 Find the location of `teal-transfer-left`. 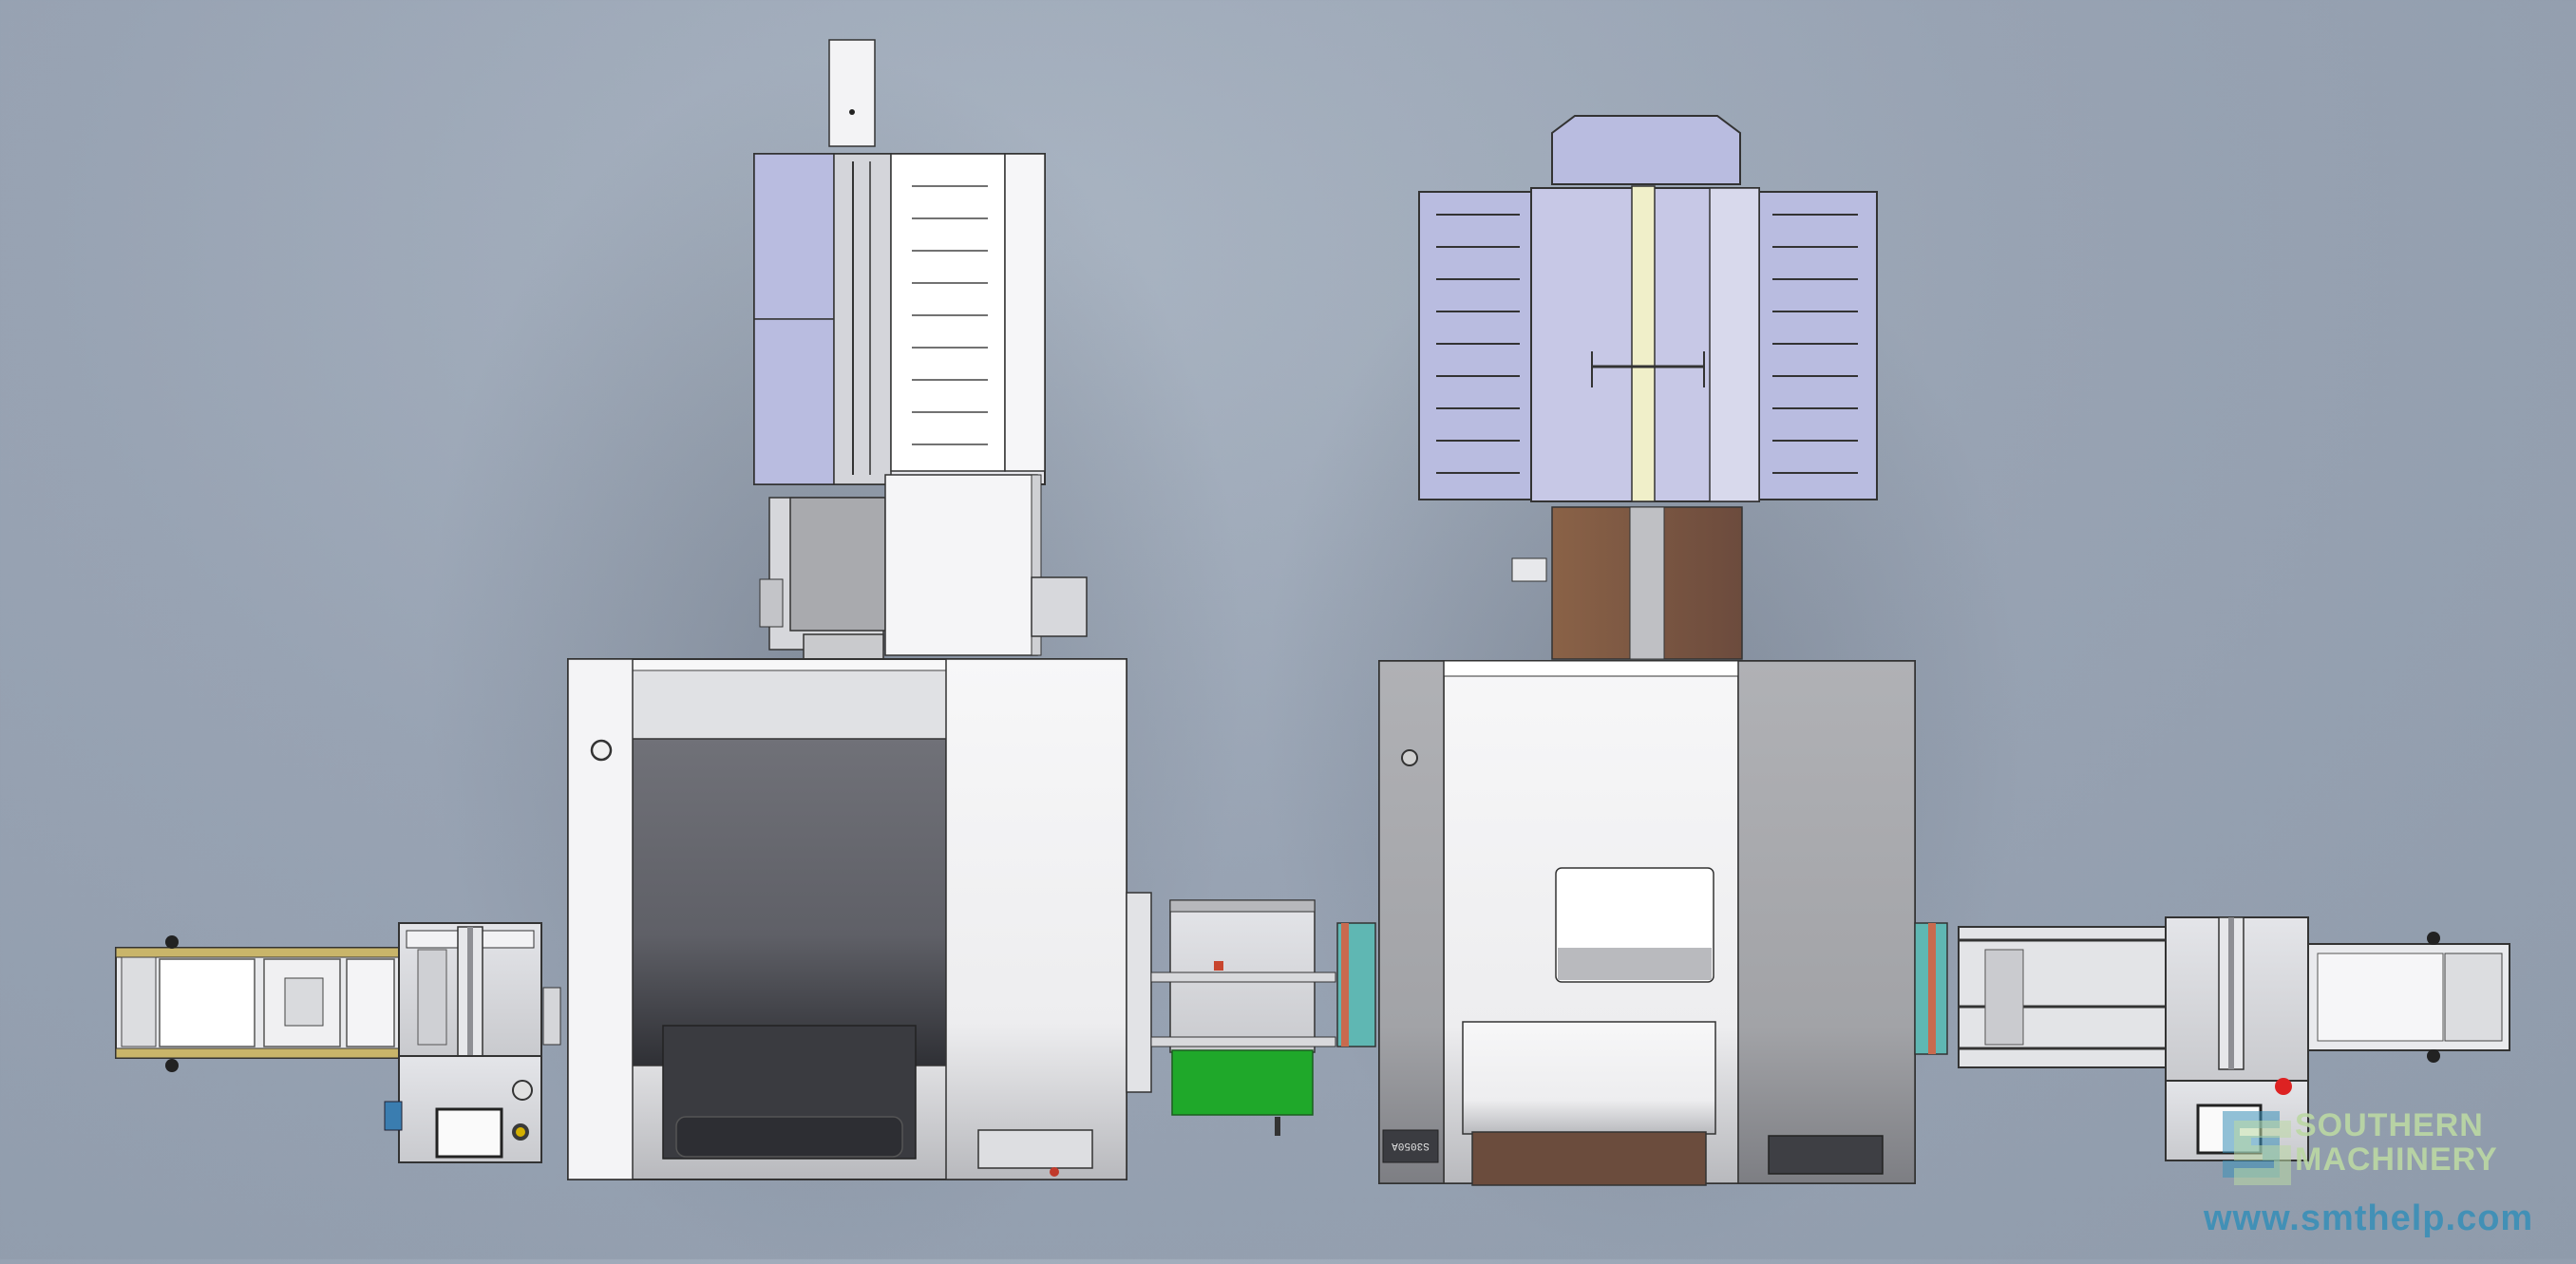

teal-transfer-left is located at coordinates (1356, 984).